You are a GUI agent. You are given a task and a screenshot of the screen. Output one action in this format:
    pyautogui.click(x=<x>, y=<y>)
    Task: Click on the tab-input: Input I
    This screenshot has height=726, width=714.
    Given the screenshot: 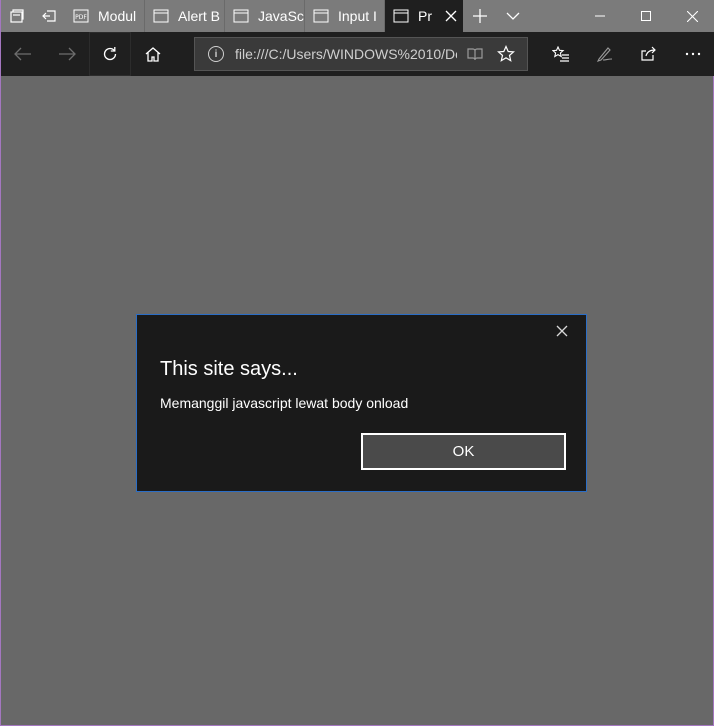 What is the action you would take?
    pyautogui.click(x=345, y=16)
    